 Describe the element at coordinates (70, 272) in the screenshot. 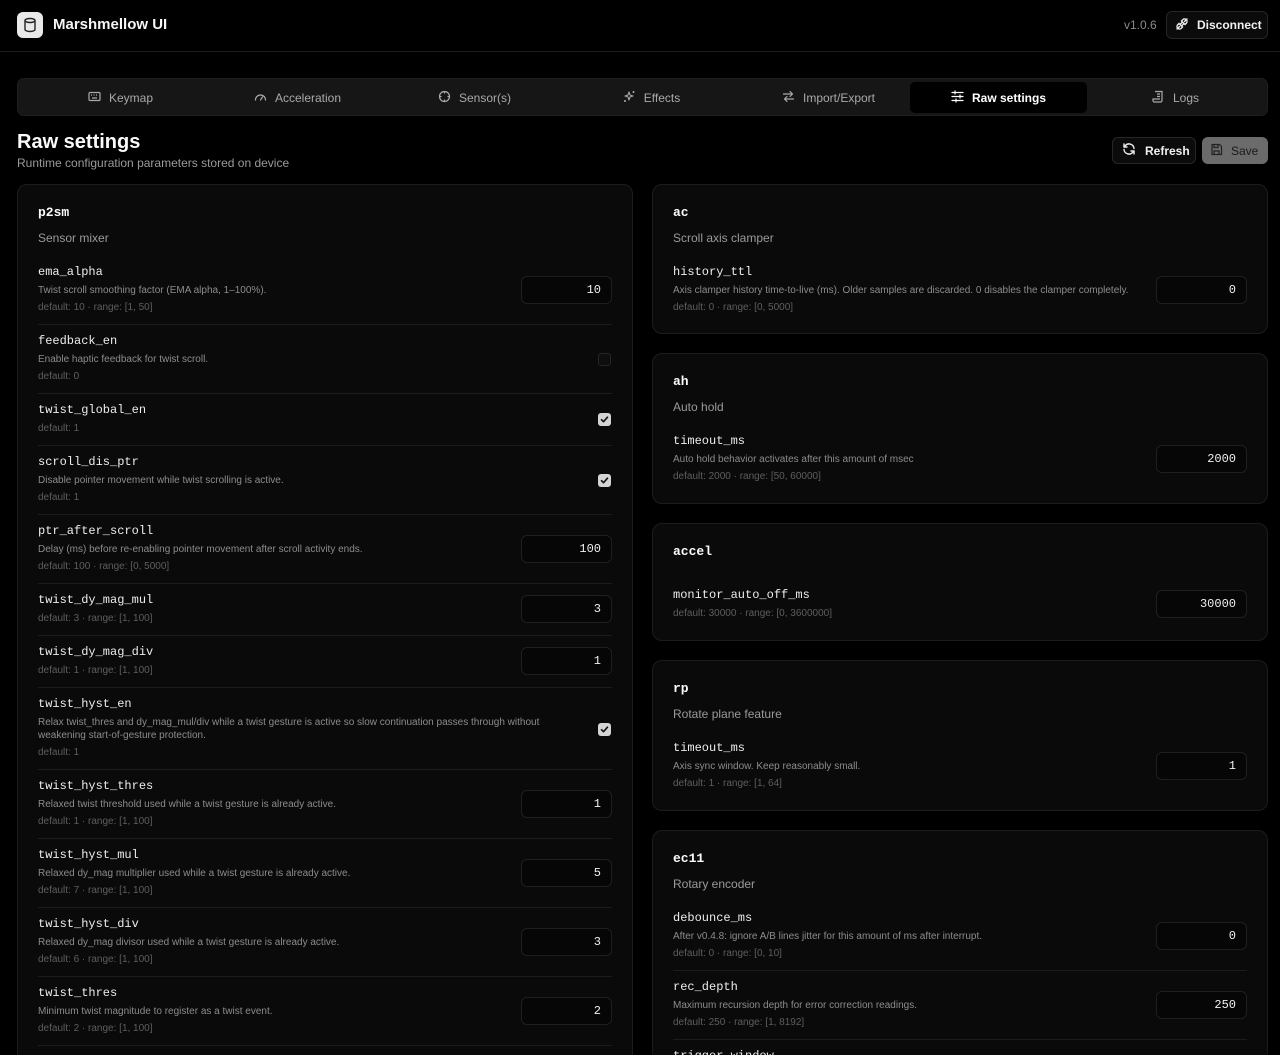

I see `param-name: ema_alpha` at that location.